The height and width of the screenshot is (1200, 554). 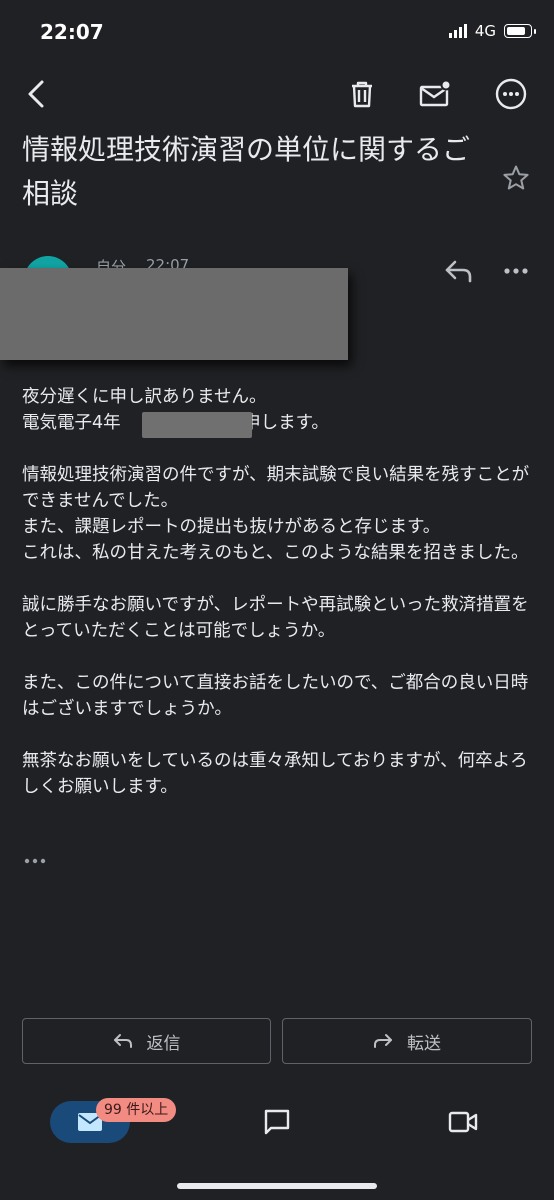 I want to click on mark-unread-icon, so click(x=435, y=94).